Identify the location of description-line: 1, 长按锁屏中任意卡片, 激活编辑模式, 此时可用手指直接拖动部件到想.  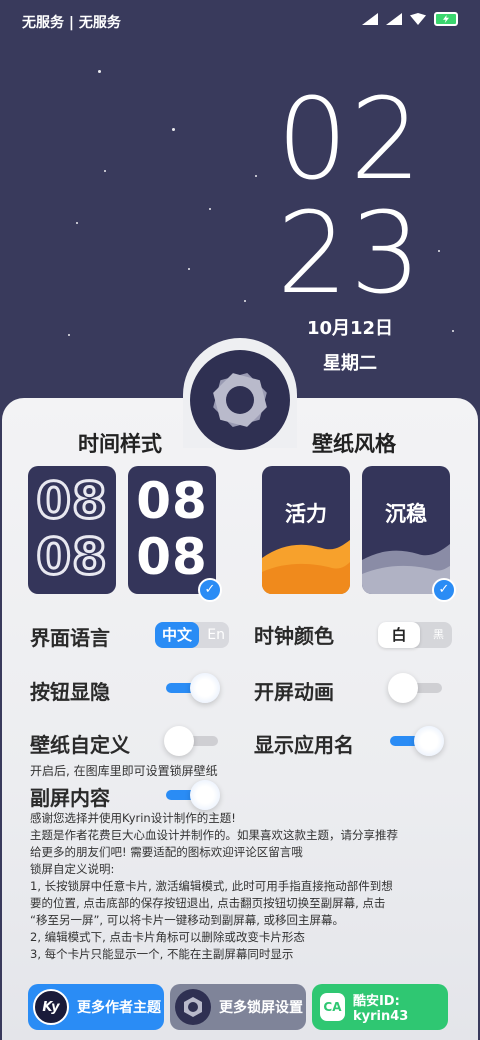
(211, 886).